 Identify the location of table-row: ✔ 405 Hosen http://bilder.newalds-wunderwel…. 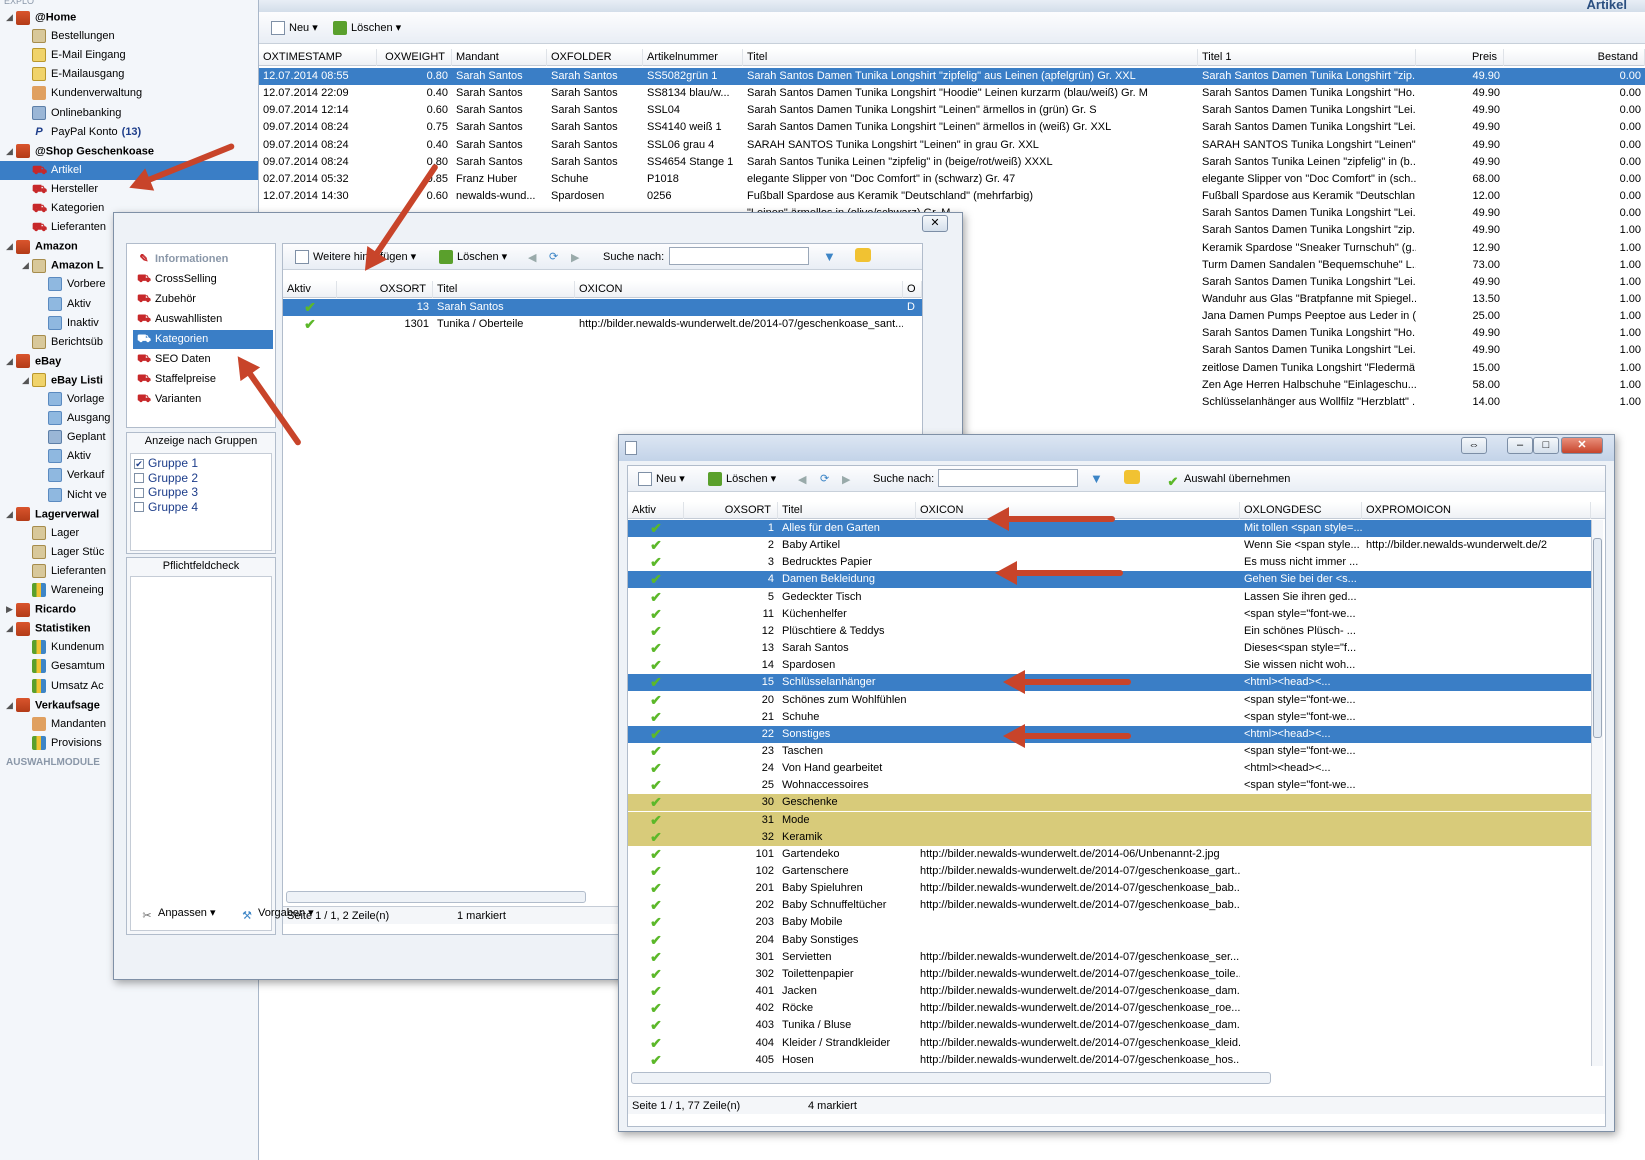
(1109, 1060).